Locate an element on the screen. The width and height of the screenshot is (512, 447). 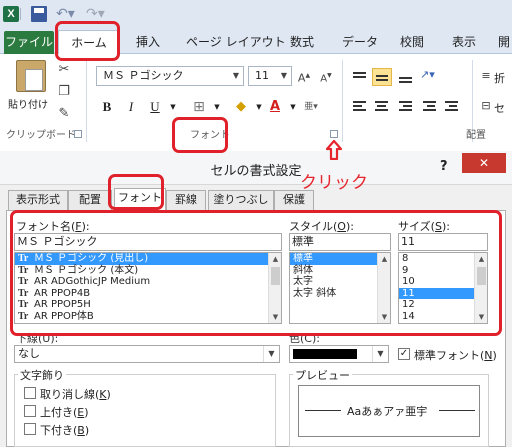
color-swatch is located at coordinates (325, 354).